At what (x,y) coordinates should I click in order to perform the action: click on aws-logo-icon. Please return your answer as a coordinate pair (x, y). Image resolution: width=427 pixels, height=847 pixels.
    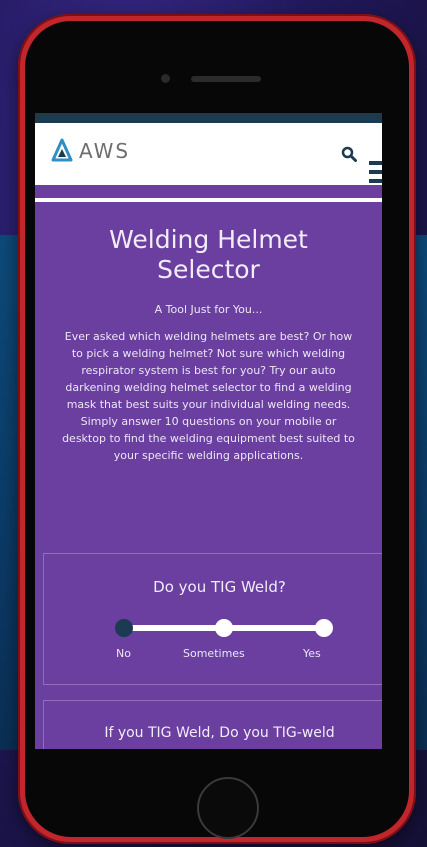
    Looking at the image, I should click on (62, 150).